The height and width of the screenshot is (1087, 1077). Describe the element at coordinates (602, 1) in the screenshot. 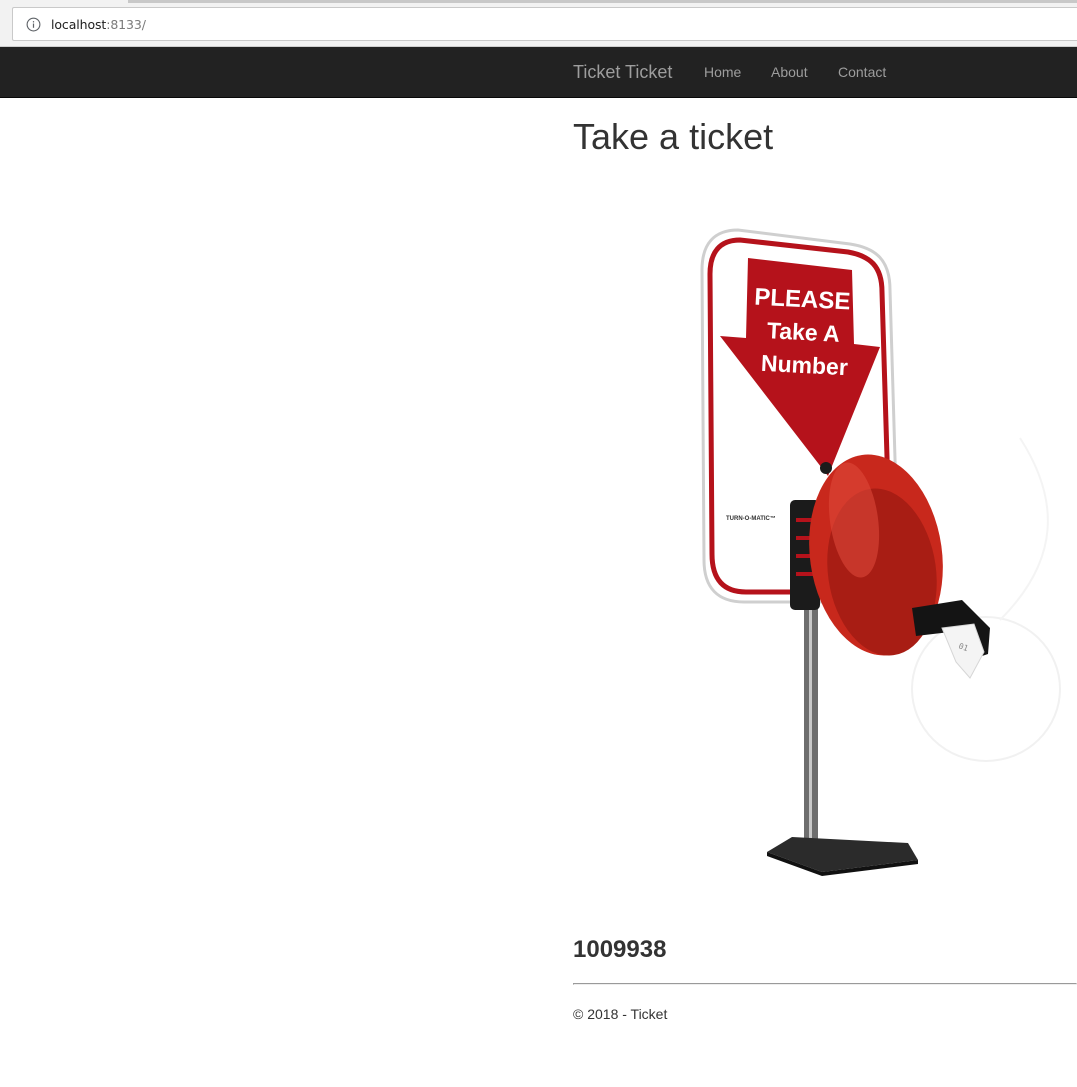

I see `tab-strip` at that location.